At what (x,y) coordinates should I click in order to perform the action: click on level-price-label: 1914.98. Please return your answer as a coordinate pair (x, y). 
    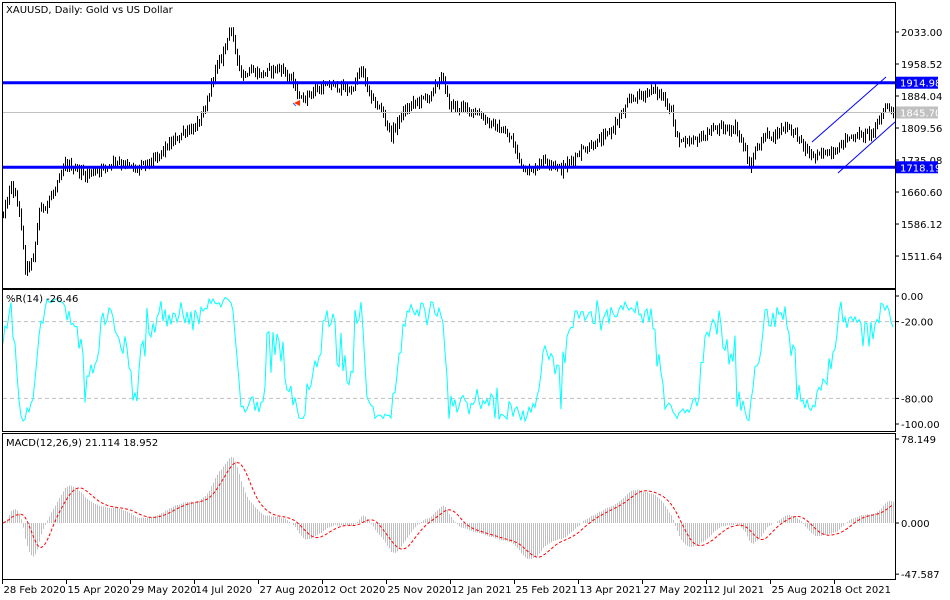
    Looking at the image, I should click on (920, 84).